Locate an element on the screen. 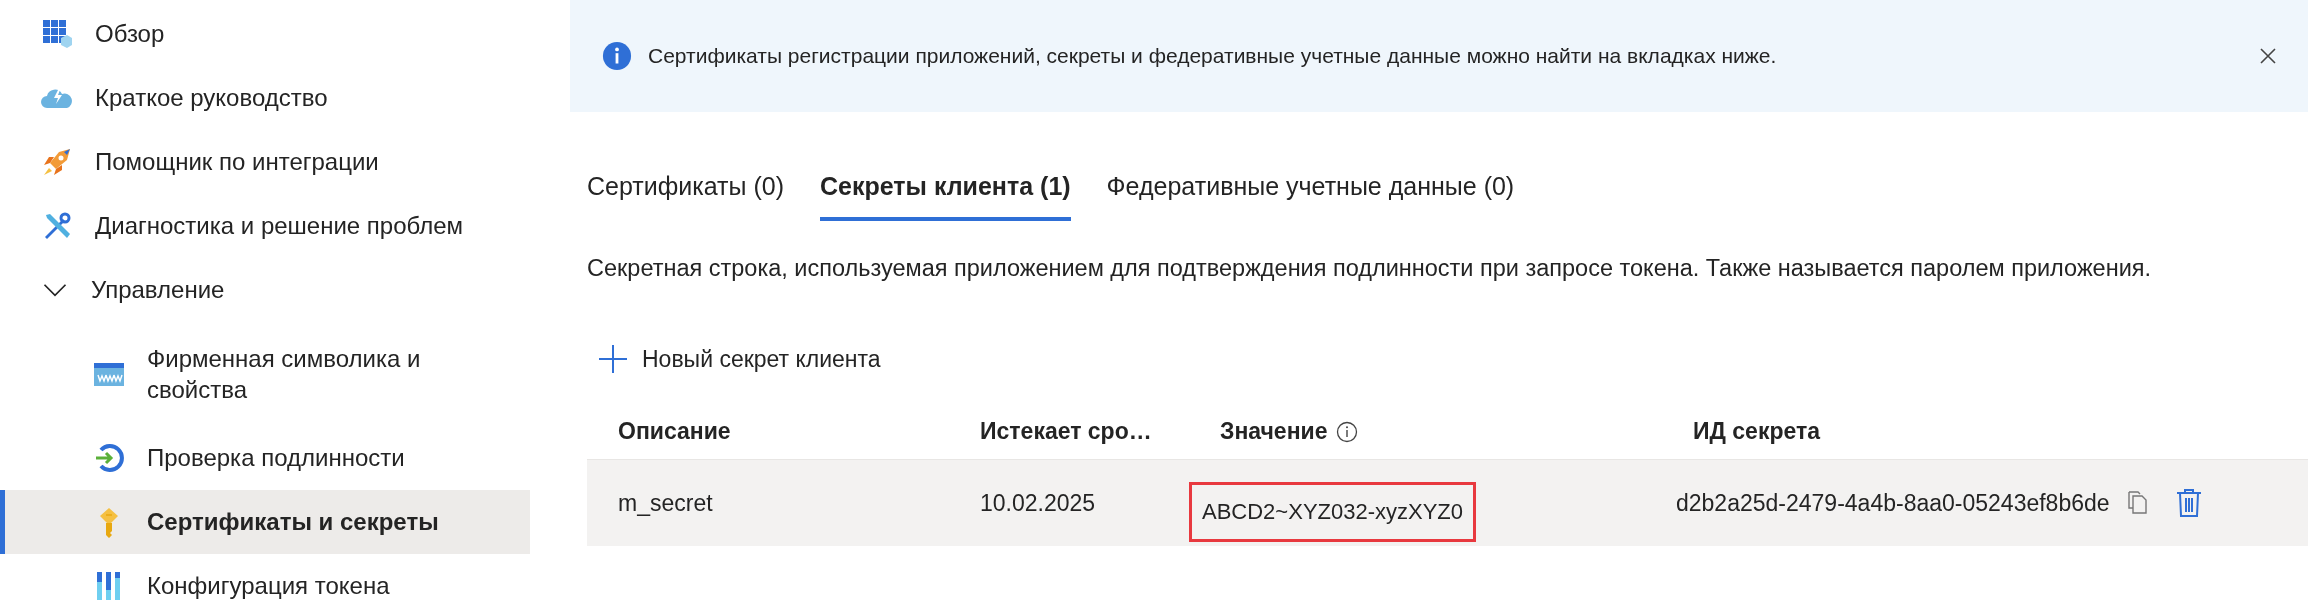 This screenshot has width=2318, height=610. tab: Сертификаты (0) is located at coordinates (686, 191).